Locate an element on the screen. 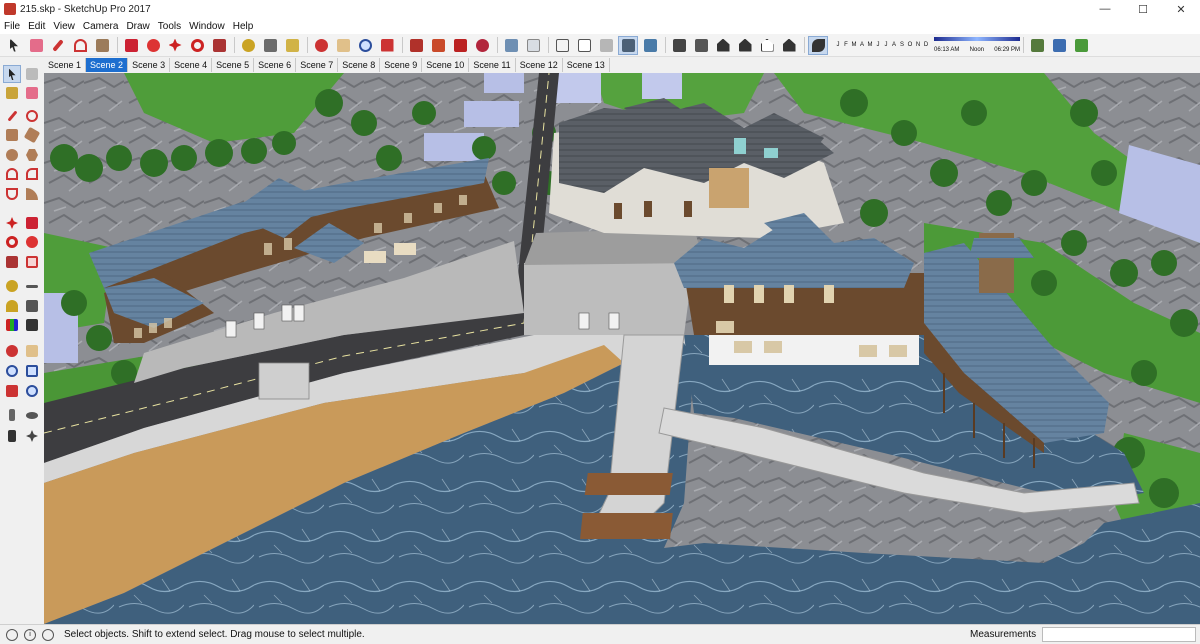 Image resolution: width=1200 pixels, height=644 pixels. text-tool is located at coordinates (32, 306).